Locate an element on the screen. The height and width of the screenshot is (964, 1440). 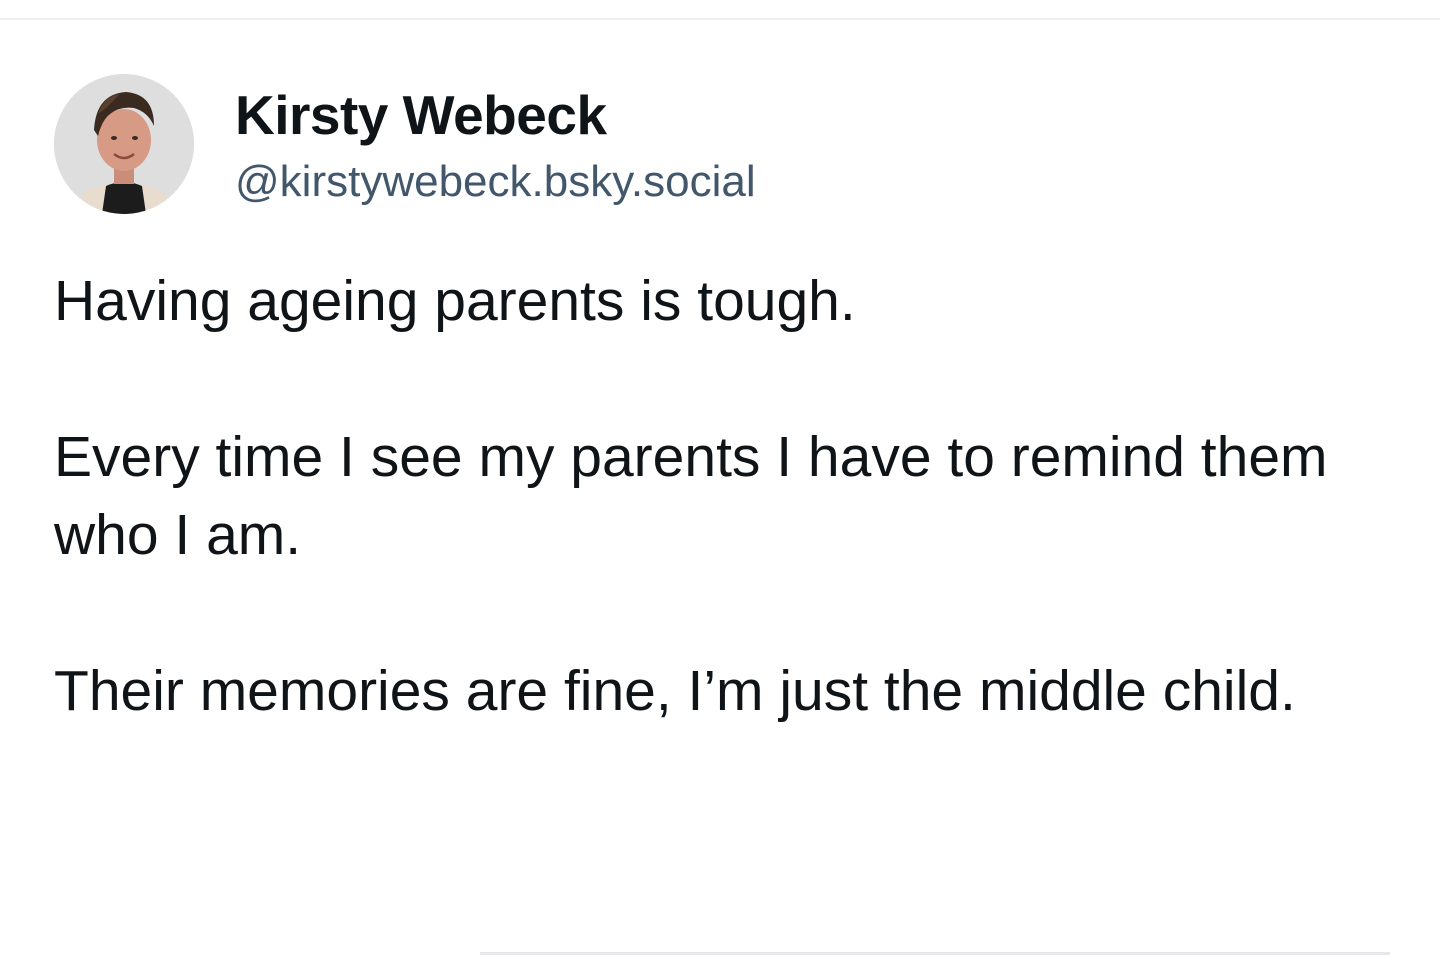
person-avatar-icon is located at coordinates (124, 144).